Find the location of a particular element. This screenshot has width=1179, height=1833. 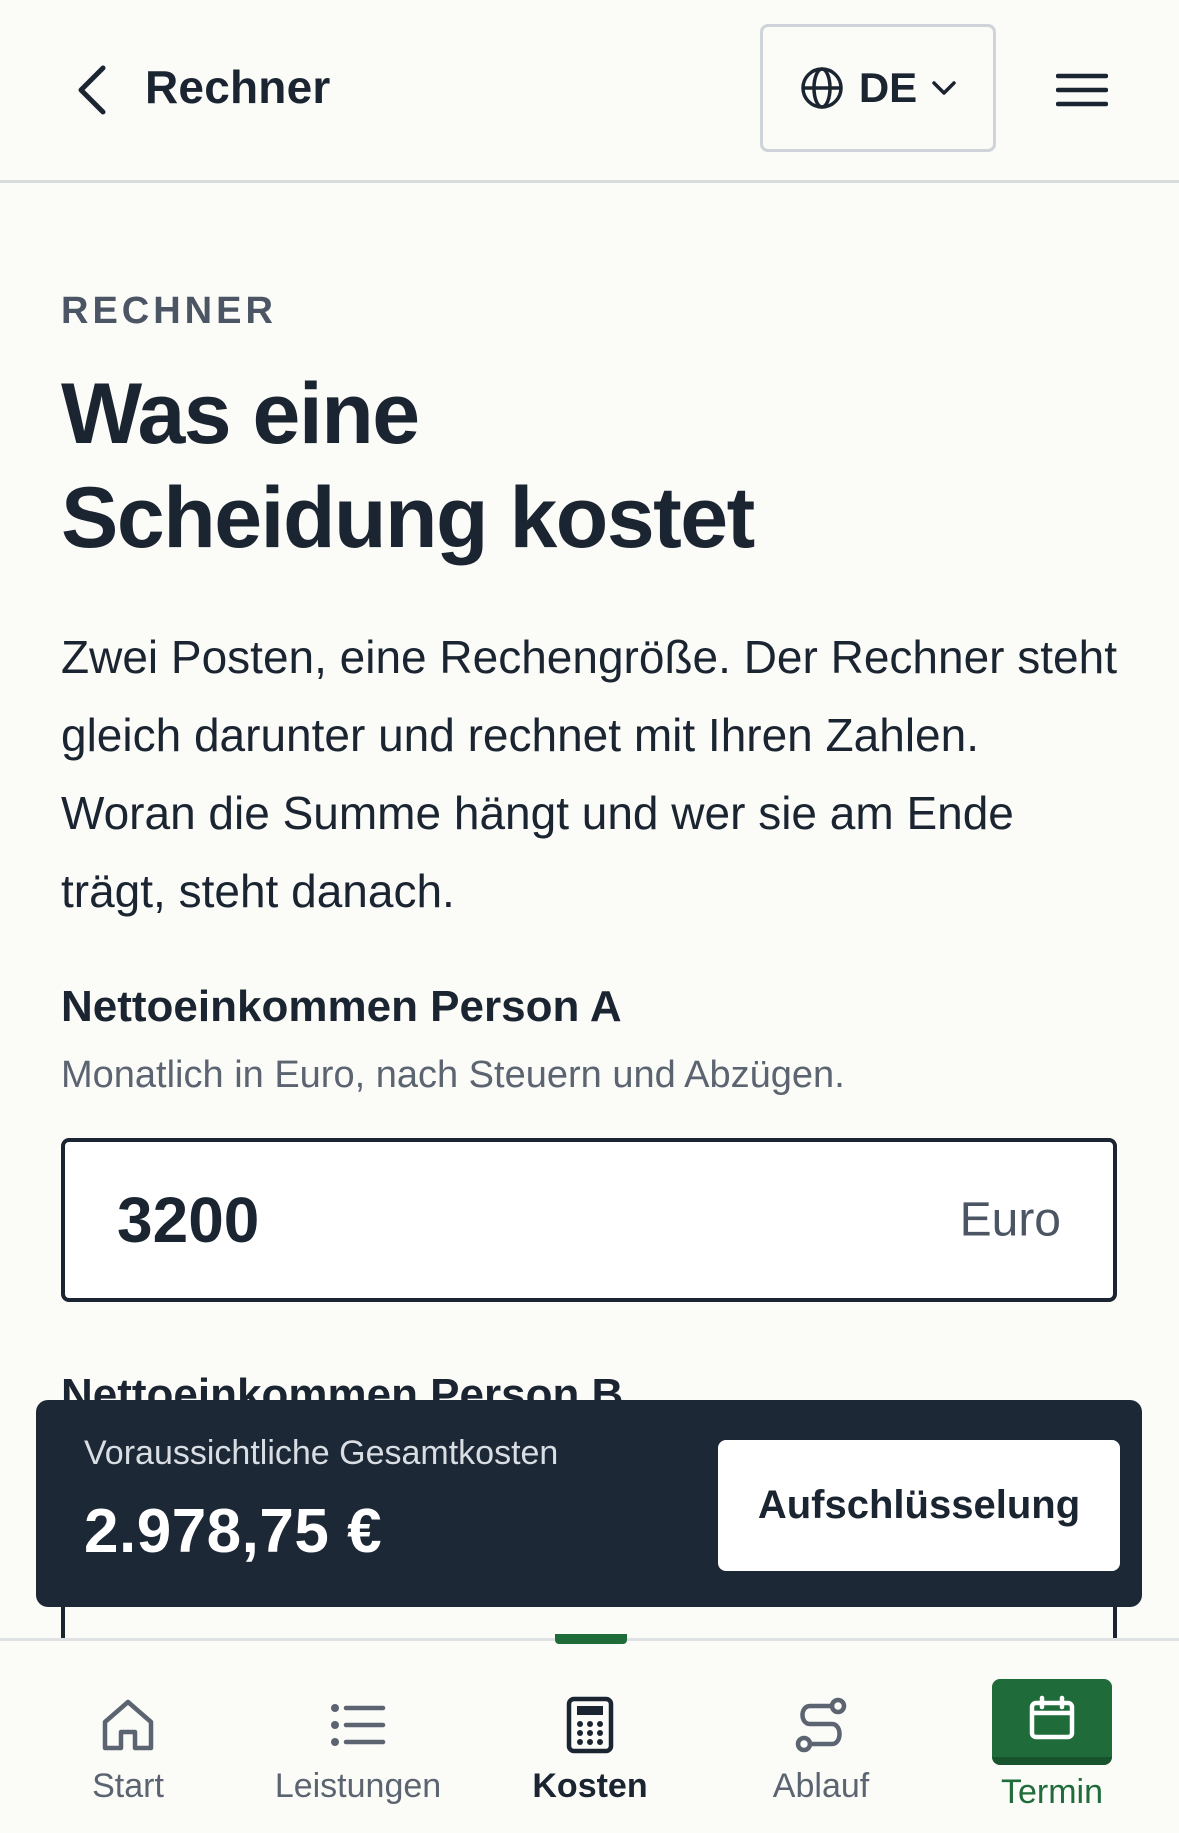

page-title-line-1: Was eine is located at coordinates (240, 414).